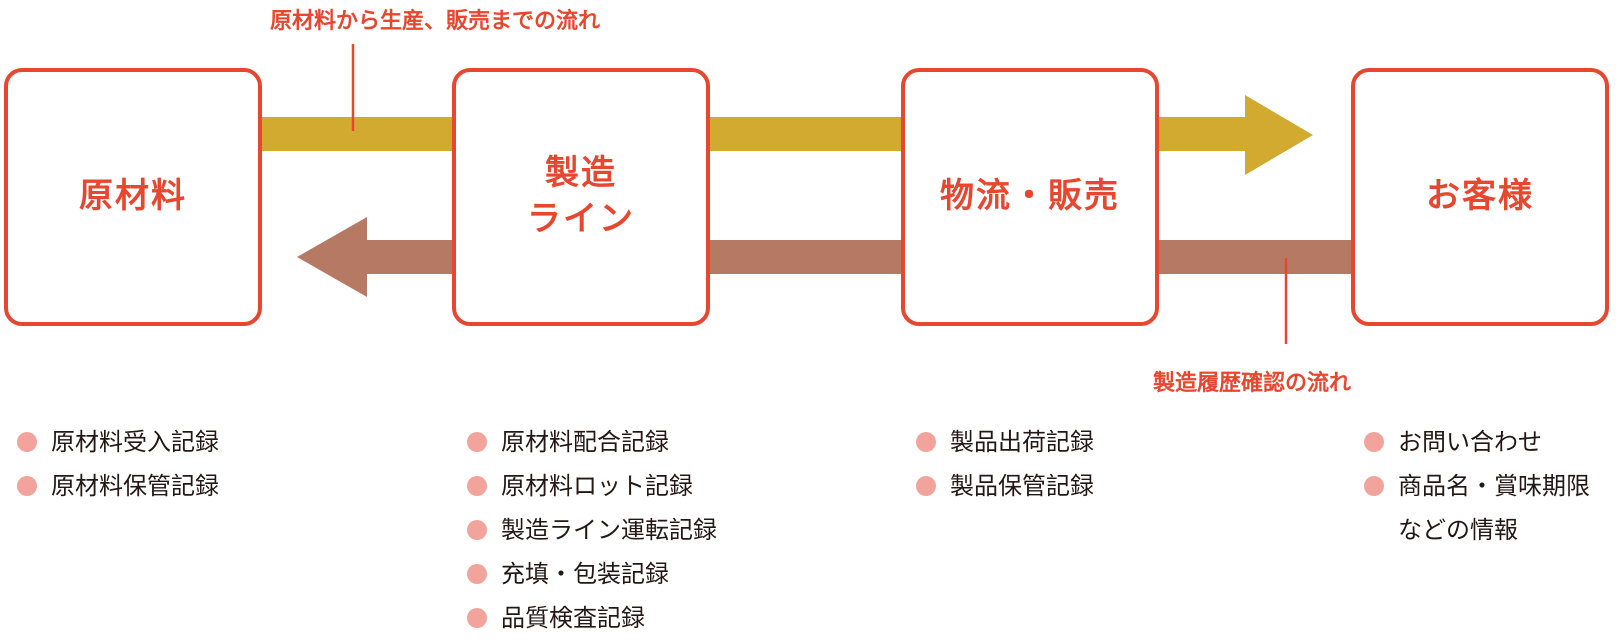  What do you see at coordinates (135, 442) in the screenshot?
I see `list-item-text: 原材料受入記録` at bounding box center [135, 442].